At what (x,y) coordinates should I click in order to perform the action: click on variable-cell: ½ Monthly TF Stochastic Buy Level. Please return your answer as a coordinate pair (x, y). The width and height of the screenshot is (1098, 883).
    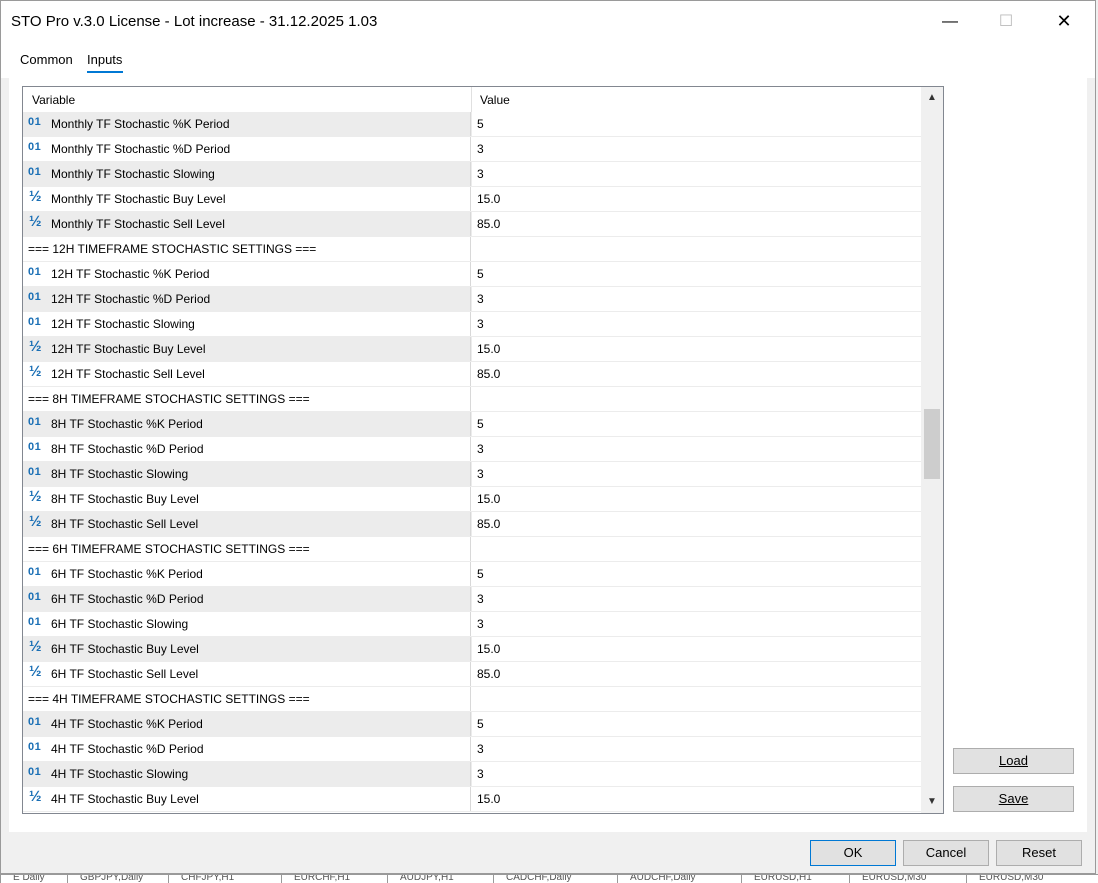
    Looking at the image, I should click on (247, 199).